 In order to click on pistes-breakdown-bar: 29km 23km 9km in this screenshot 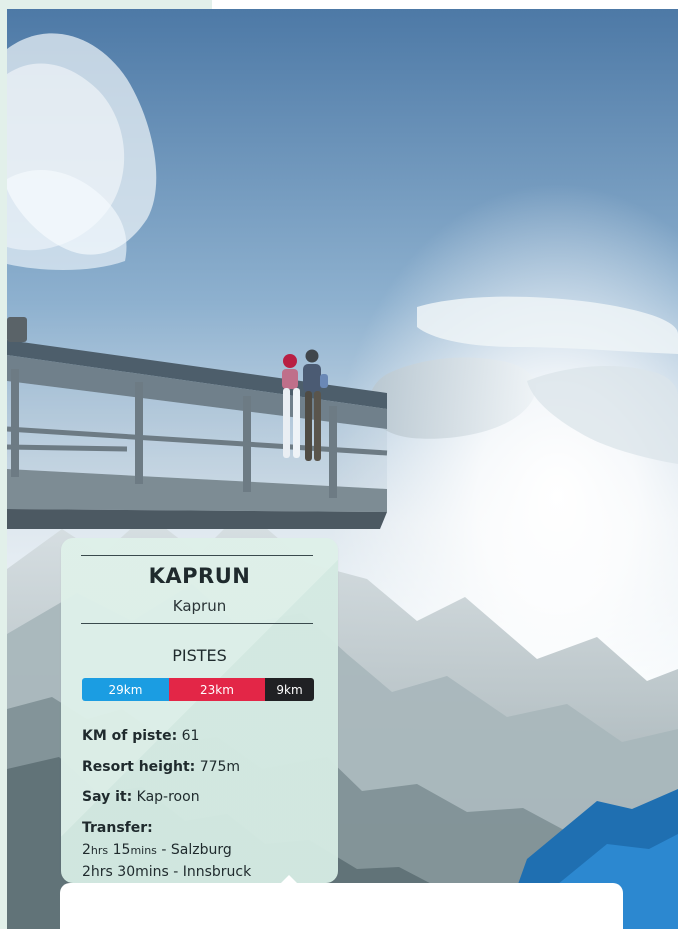, I will do `click(198, 689)`.